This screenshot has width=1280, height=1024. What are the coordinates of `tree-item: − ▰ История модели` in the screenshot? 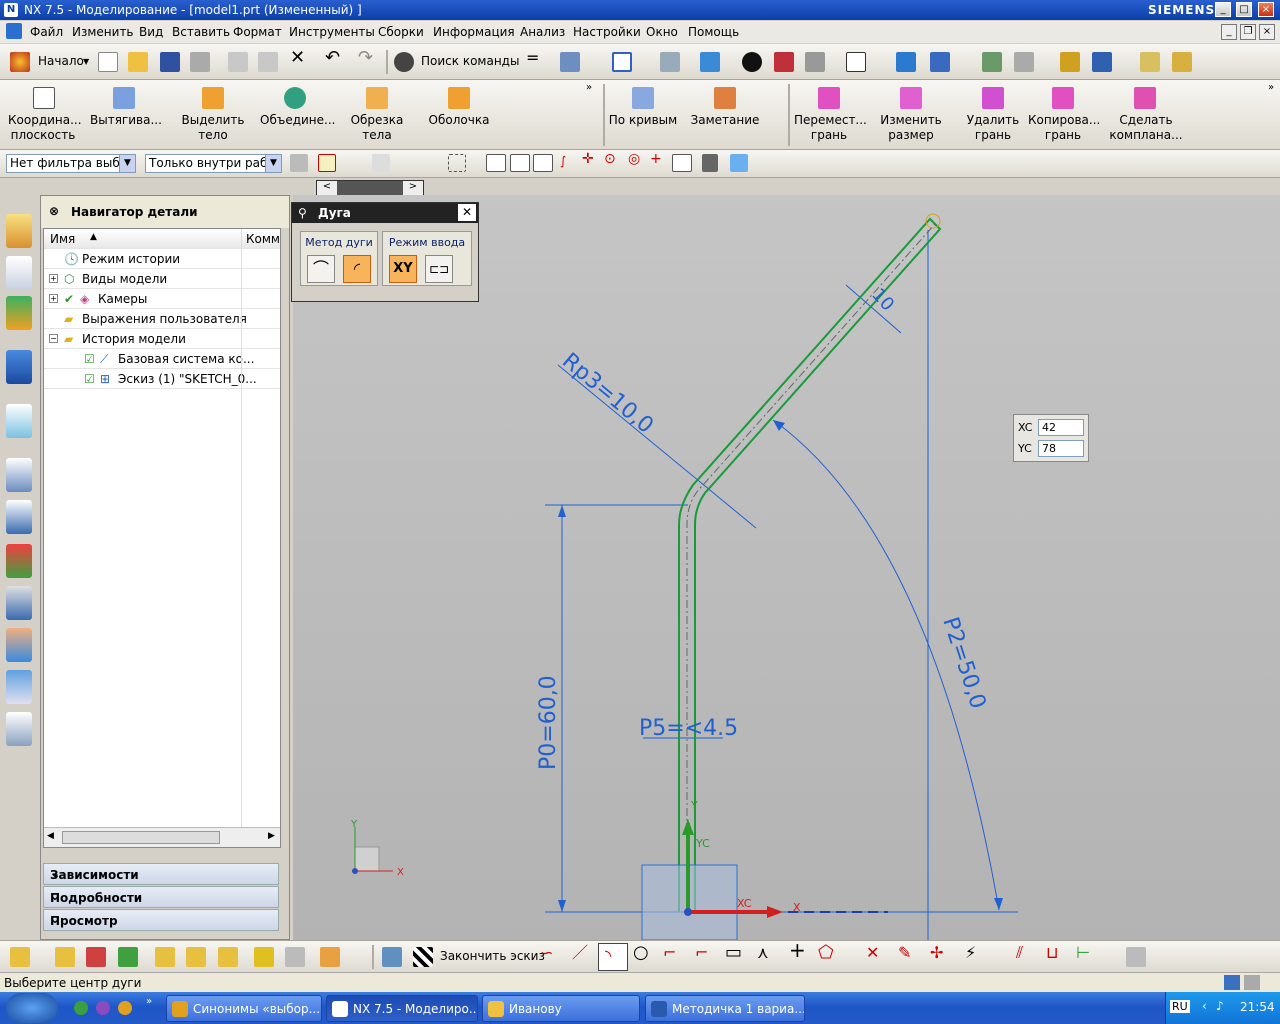 It's located at (162, 339).